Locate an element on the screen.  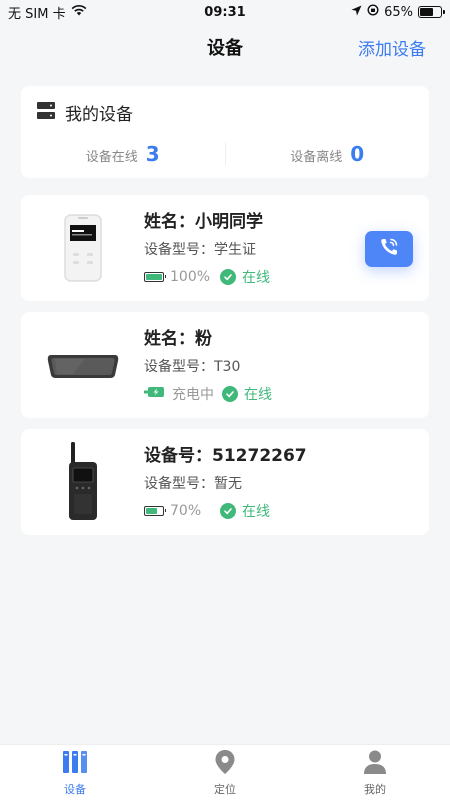
battery-level: 70% is located at coordinates (186, 511).